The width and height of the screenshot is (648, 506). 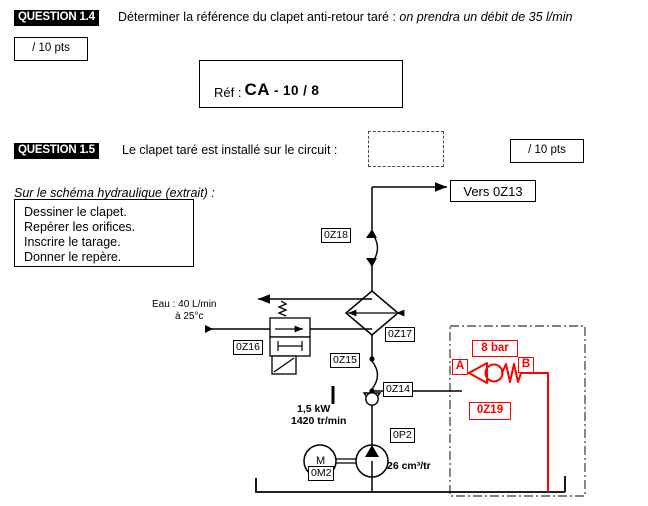 I want to click on check-valve-0z14-ball, so click(x=372, y=399).